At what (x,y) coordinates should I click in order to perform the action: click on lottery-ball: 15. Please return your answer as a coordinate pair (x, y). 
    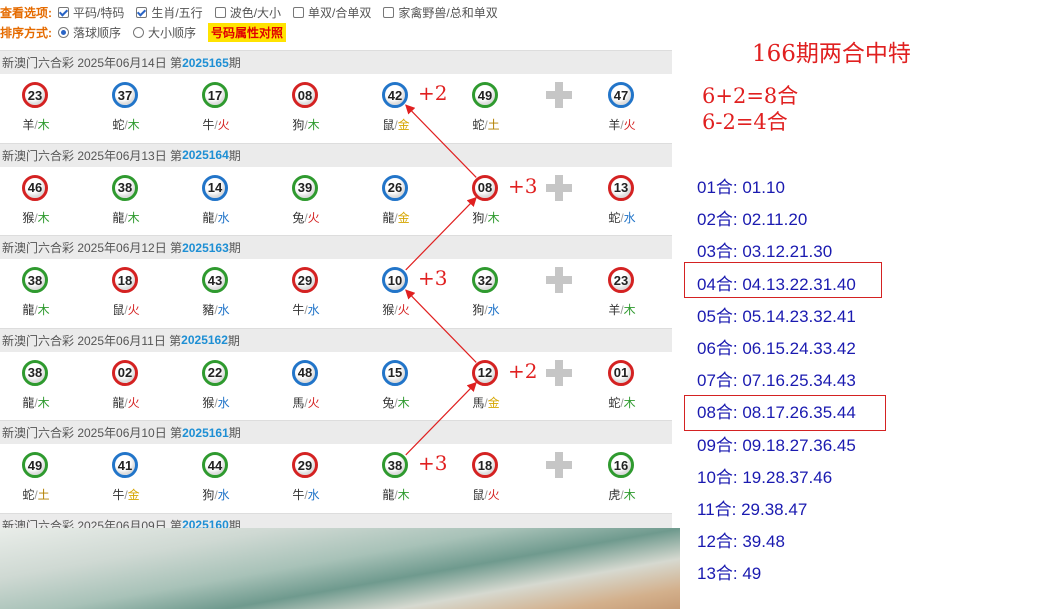
    Looking at the image, I should click on (395, 372).